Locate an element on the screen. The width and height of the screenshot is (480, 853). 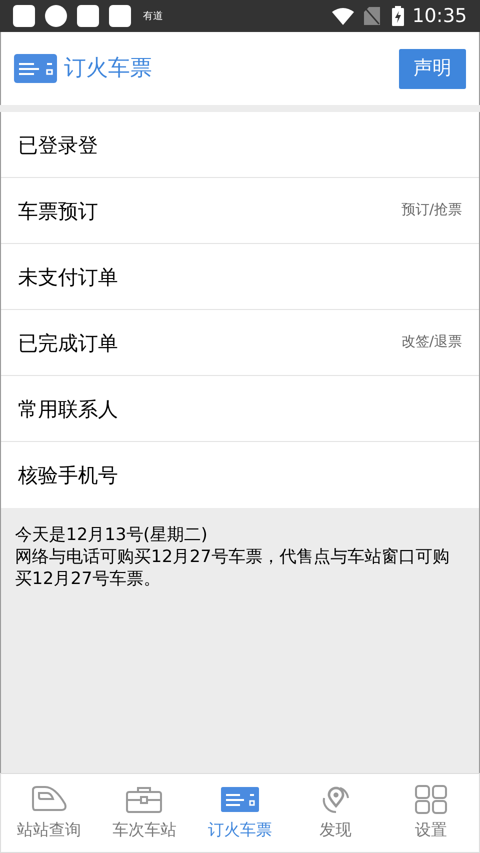
sale-notice: 网络与电话可购买12月27号车票，代售点与车站窗口可购买12月27号车票。 is located at coordinates (232, 568).